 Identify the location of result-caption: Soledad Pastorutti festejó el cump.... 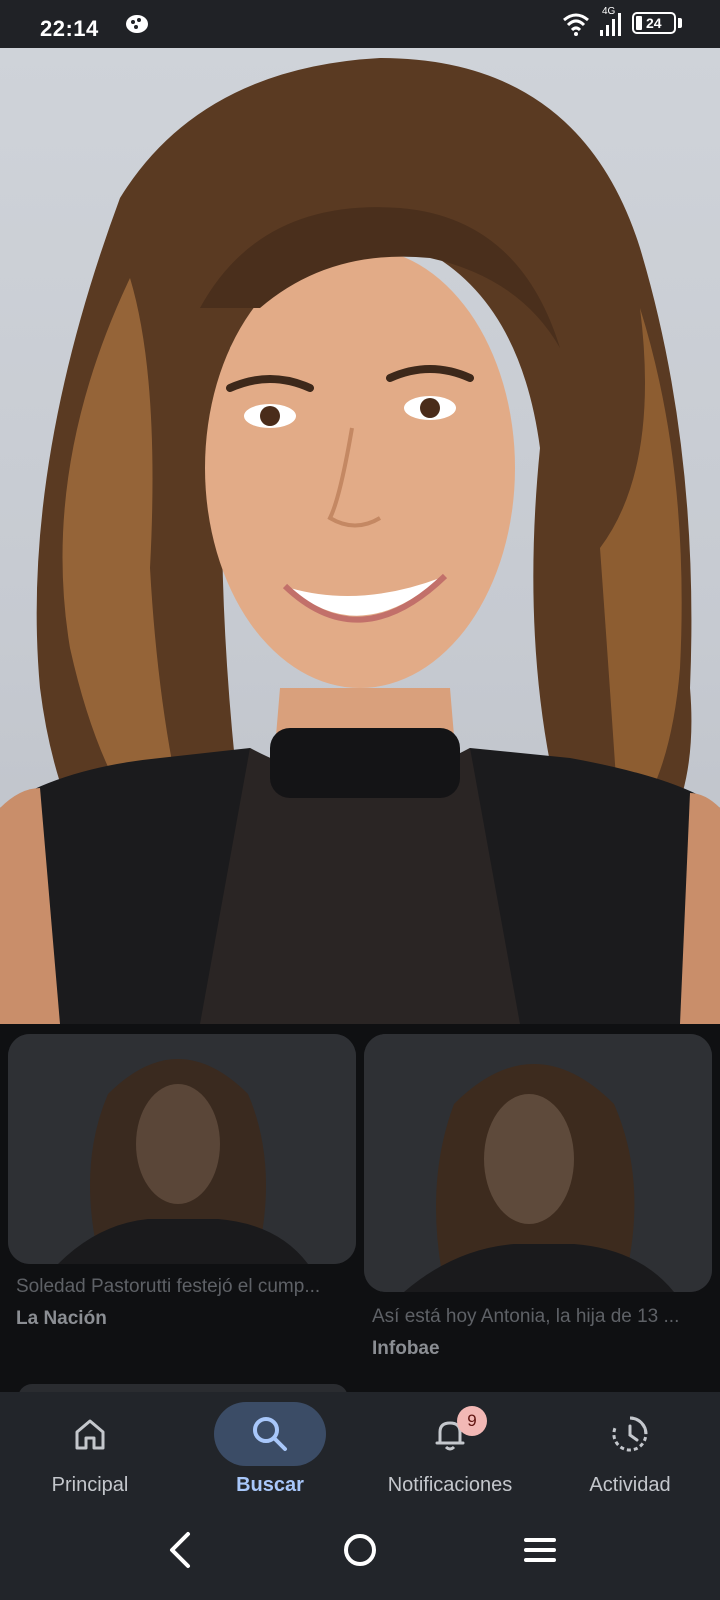
(184, 1287).